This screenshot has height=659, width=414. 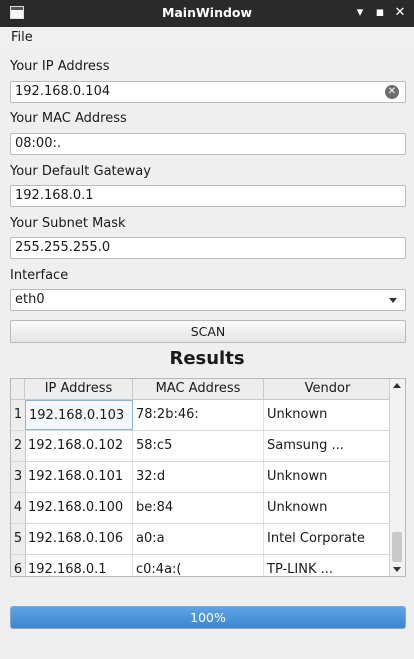 I want to click on cell-mac: 32:d, so click(x=198, y=477).